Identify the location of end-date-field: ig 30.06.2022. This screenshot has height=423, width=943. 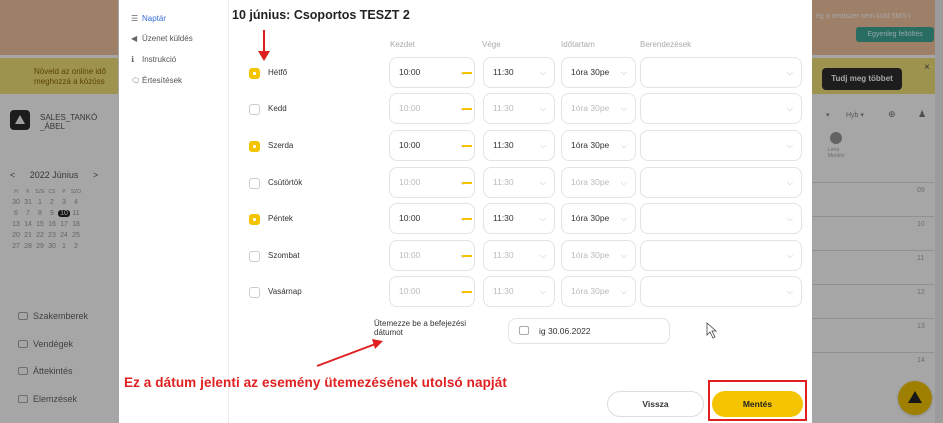
(589, 331).